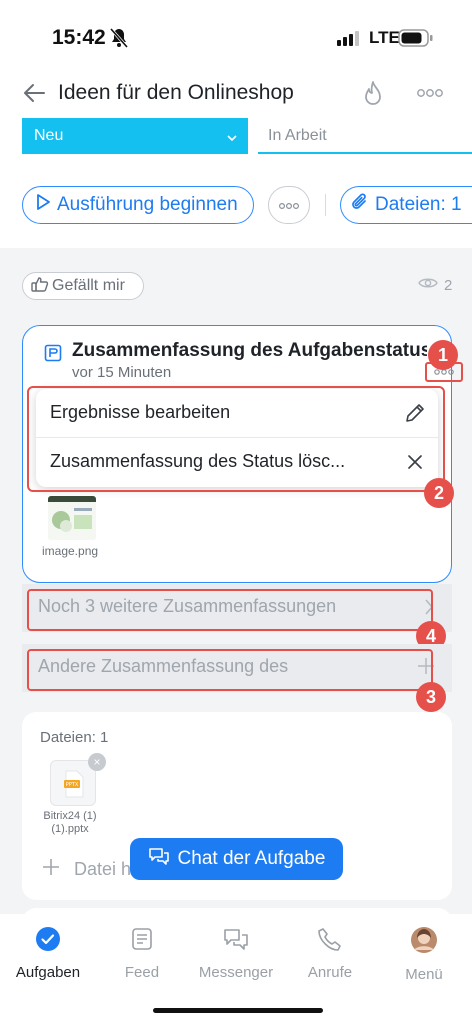 The height and width of the screenshot is (1024, 472). Describe the element at coordinates (416, 40) in the screenshot. I see `battery-icon` at that location.